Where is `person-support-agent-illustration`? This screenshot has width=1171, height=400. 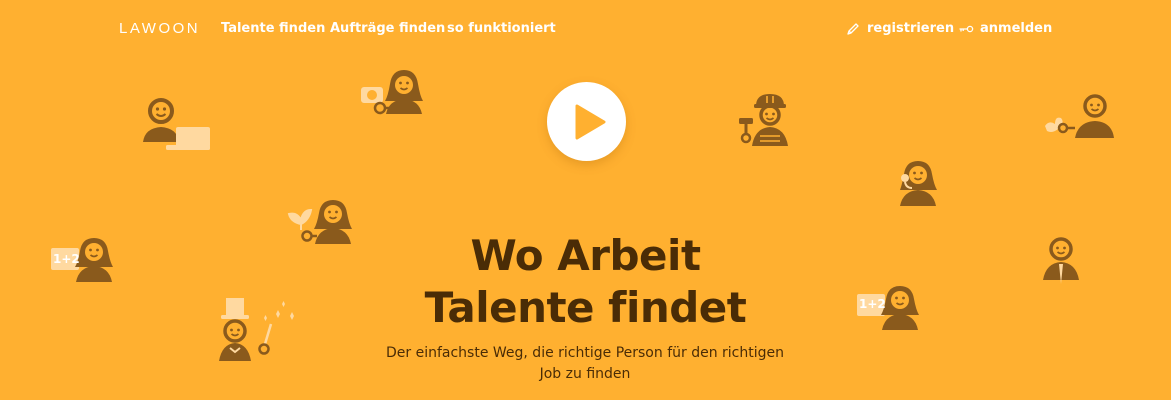 person-support-agent-illustration is located at coordinates (918, 183).